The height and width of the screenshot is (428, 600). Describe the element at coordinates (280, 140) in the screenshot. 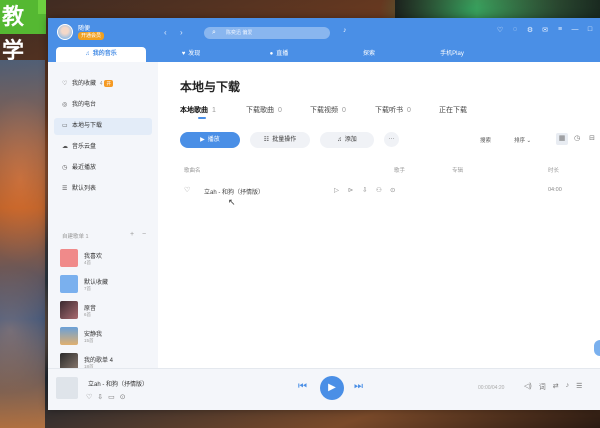

I see `batch-operation-button: ☷ 批量操作` at that location.